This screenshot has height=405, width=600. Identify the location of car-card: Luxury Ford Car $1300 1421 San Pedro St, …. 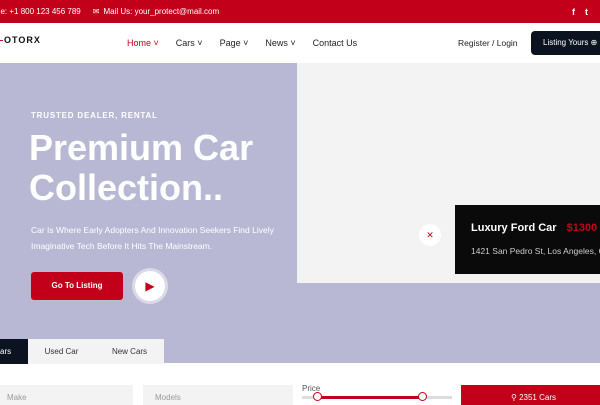
(527, 239).